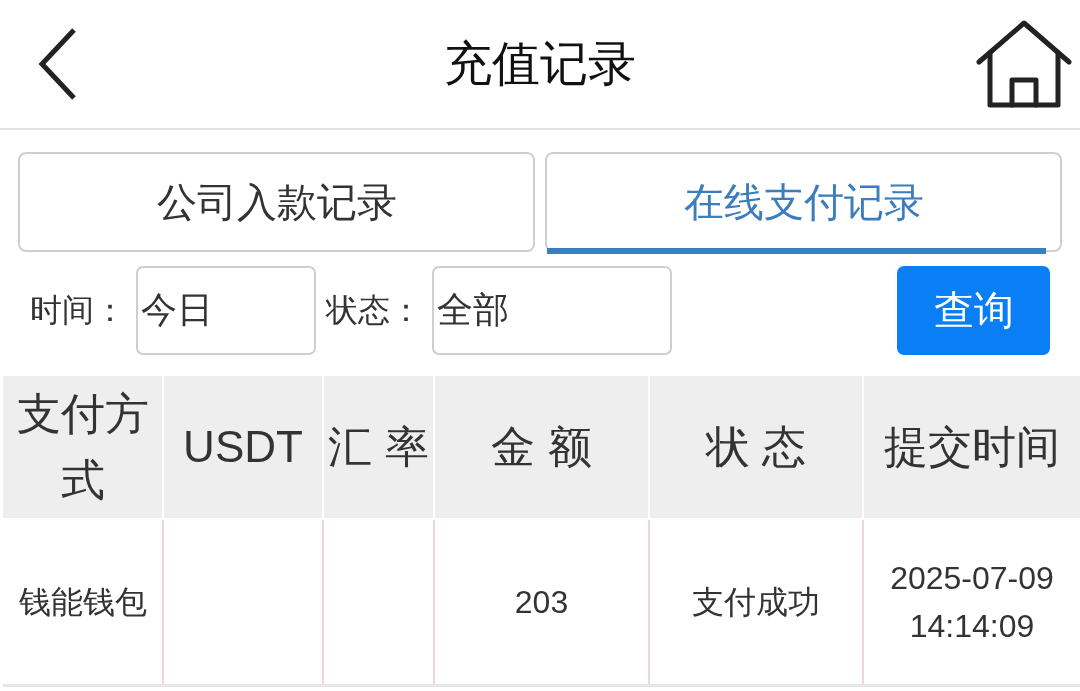 The image size is (1080, 691). I want to click on table-cell: 支付成功, so click(756, 602).